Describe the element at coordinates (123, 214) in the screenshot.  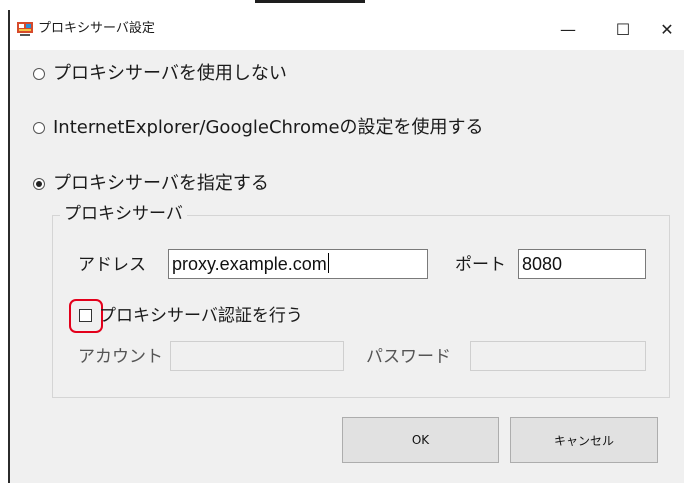
I see `groupbox-legend: プロキシサーバ` at that location.